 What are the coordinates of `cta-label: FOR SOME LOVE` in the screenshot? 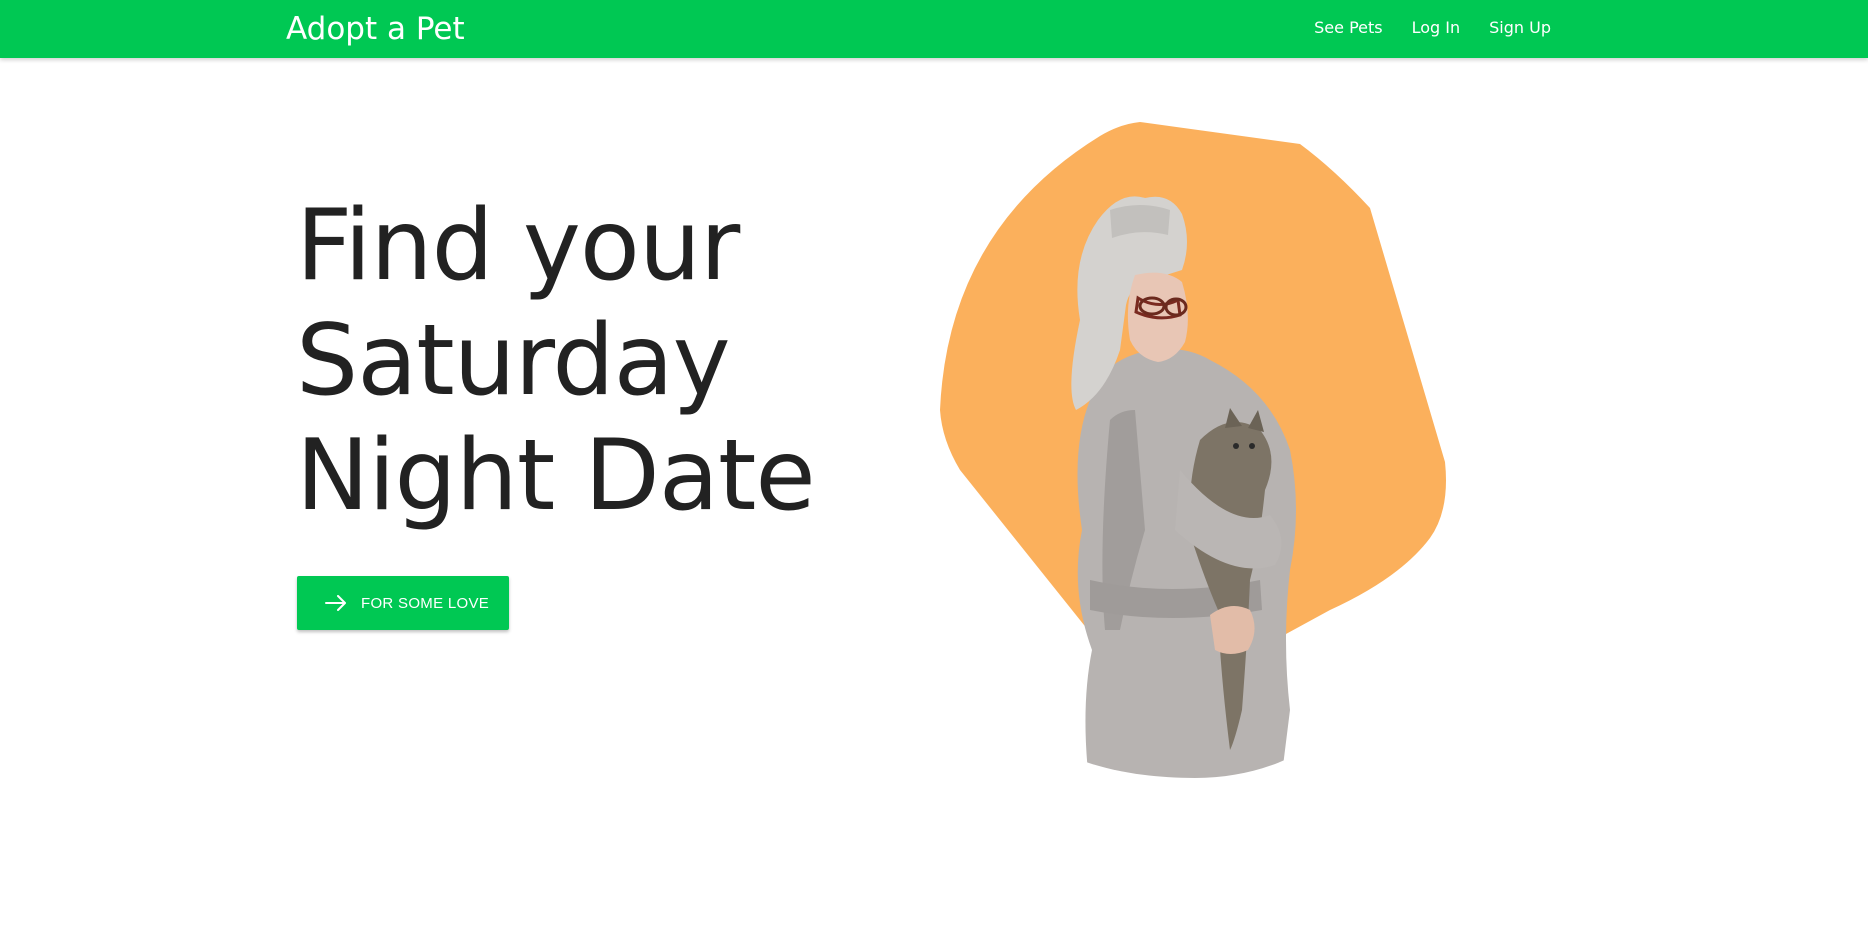 It's located at (425, 603).